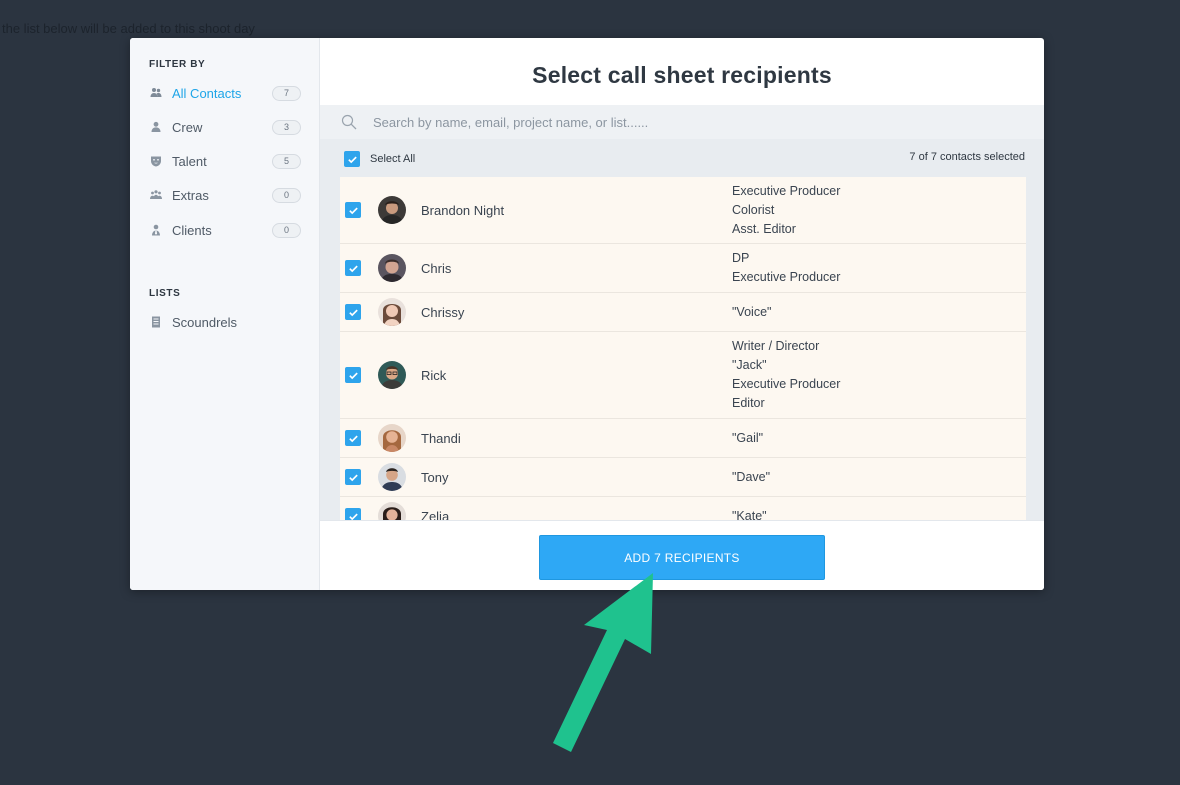 This screenshot has height=785, width=1180. I want to click on contact-role: "Gail", so click(748, 437).